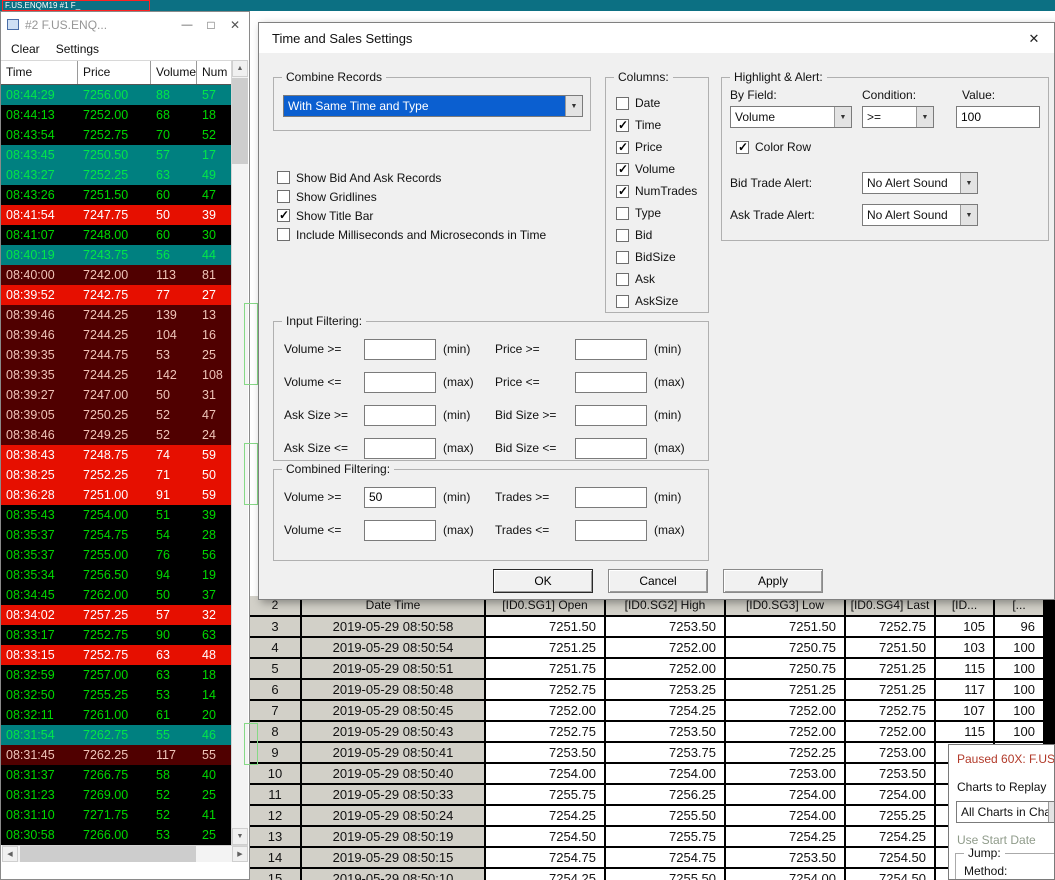 This screenshot has width=1055, height=880. Describe the element at coordinates (10, 854) in the screenshot. I see `scroll-left-icon` at that location.